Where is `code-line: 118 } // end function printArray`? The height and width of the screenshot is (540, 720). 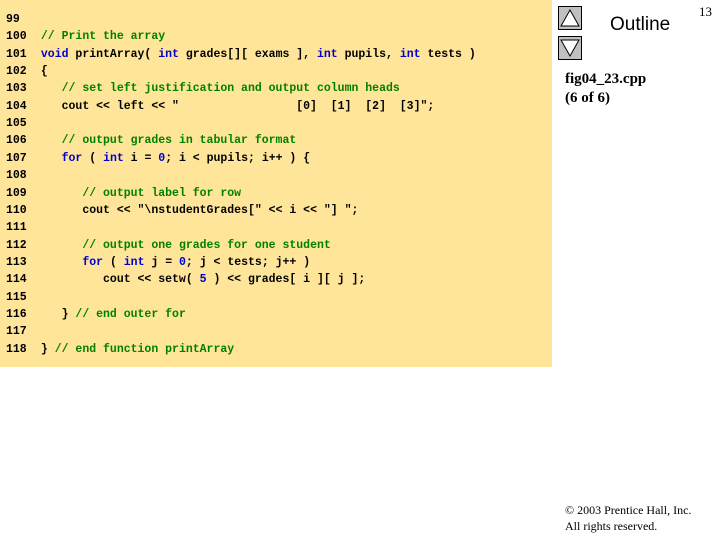 code-line: 118 } // end function printArray is located at coordinates (120, 349).